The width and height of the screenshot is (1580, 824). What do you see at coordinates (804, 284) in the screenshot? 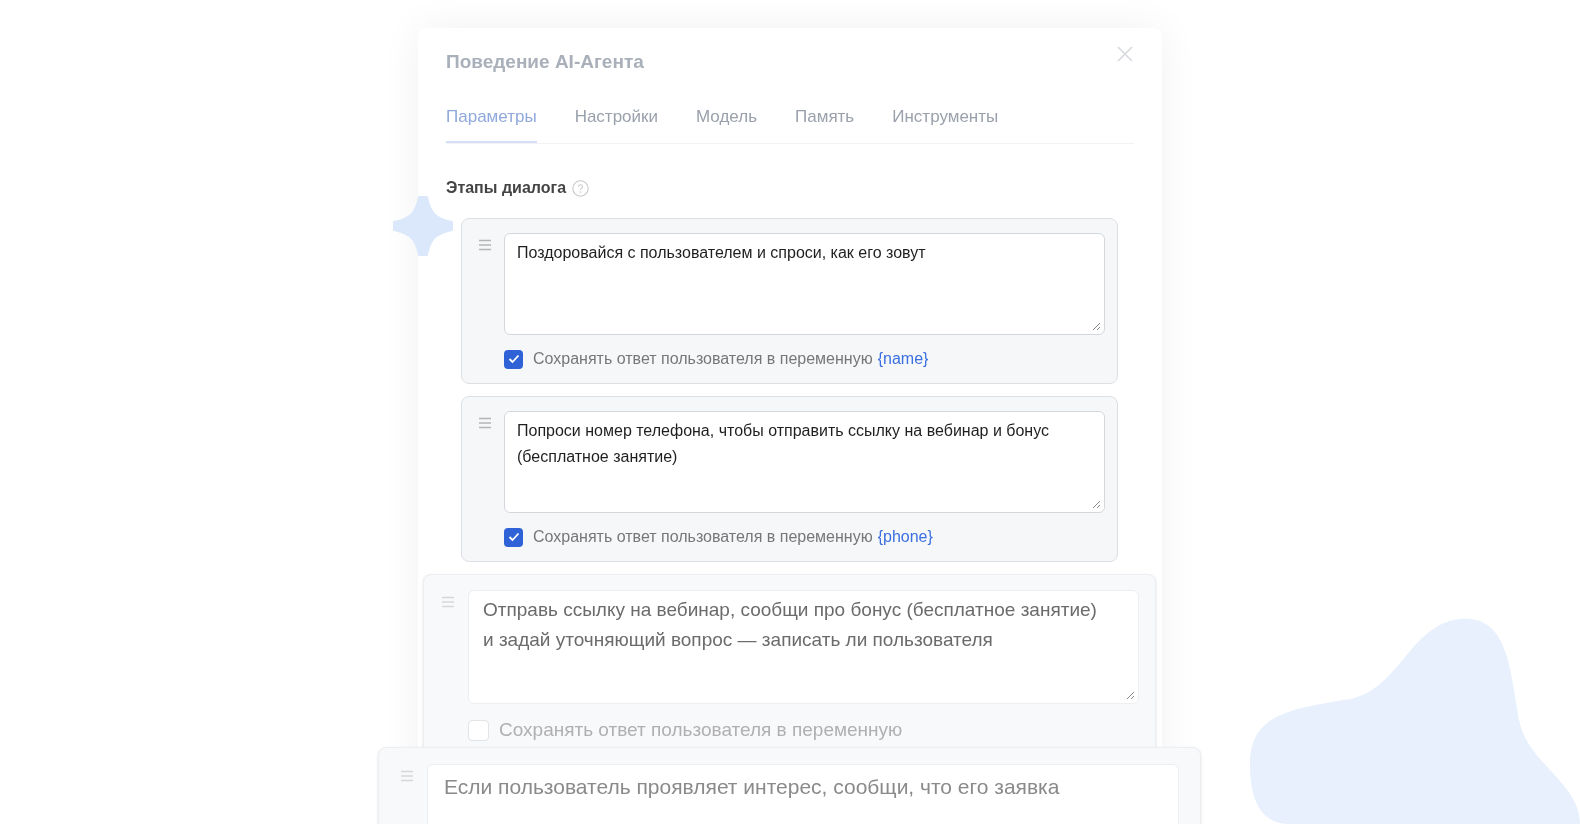
I see `step-textarea: Поздоровайся с пользователем и спроси, как его зовут` at bounding box center [804, 284].